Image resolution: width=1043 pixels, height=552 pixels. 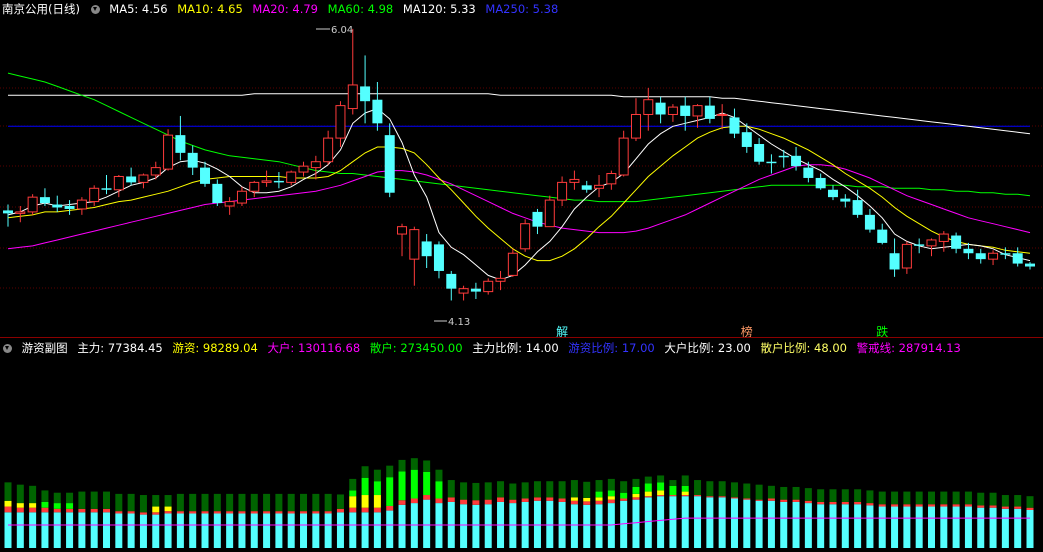 What do you see at coordinates (7, 348) in the screenshot?
I see `sub-dropdown-icon` at bounding box center [7, 348].